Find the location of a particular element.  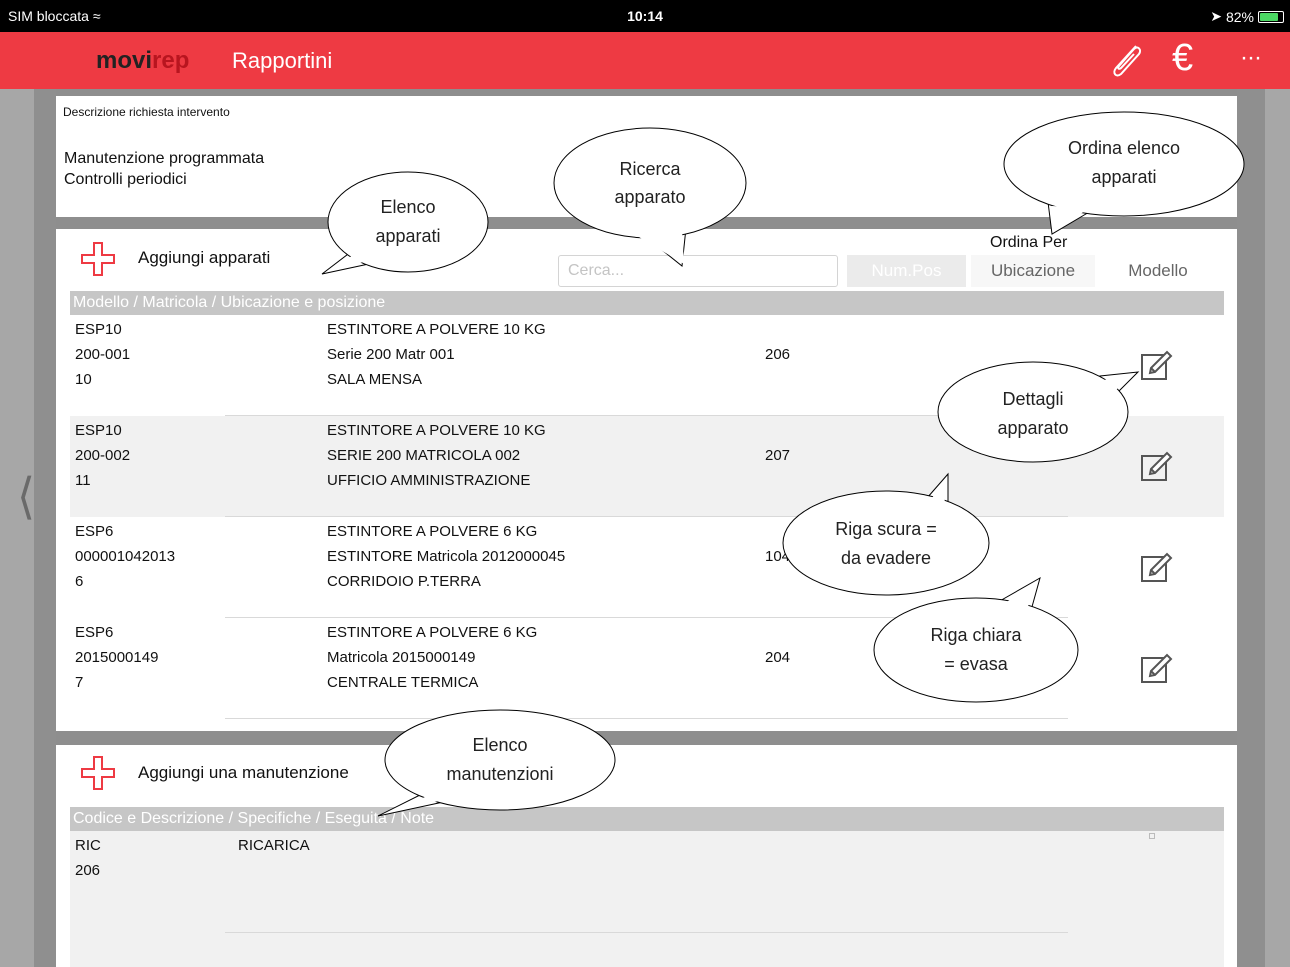

callout-dettagli-line1: Dettagli is located at coordinates (1032, 399).